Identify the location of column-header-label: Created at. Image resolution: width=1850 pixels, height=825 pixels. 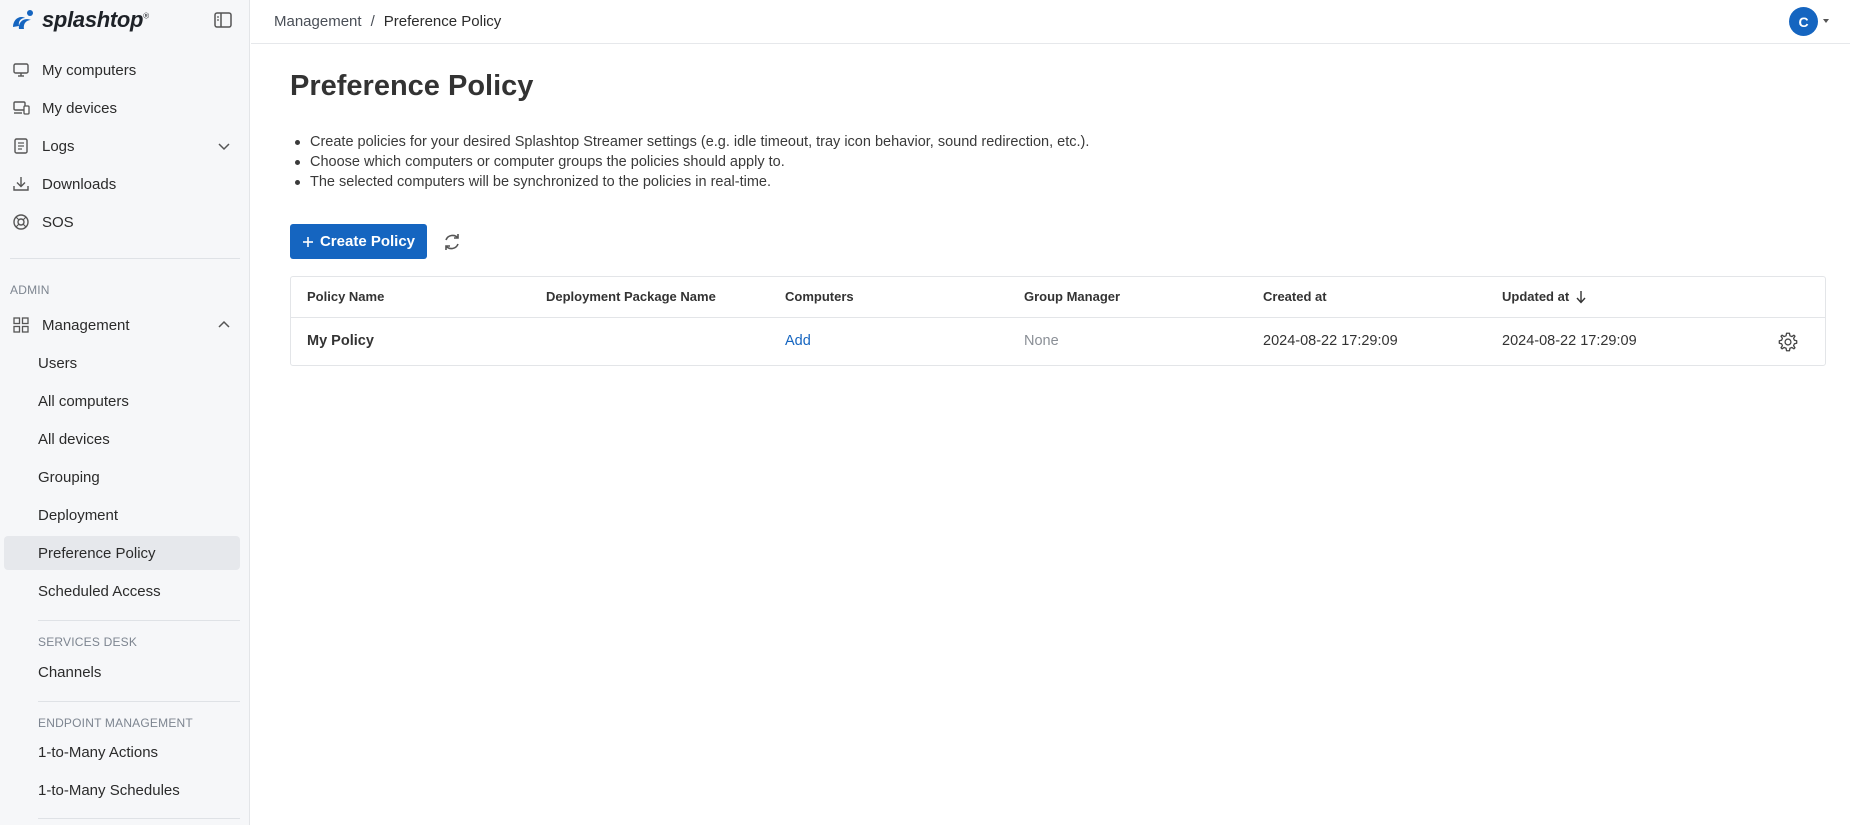
(1295, 296).